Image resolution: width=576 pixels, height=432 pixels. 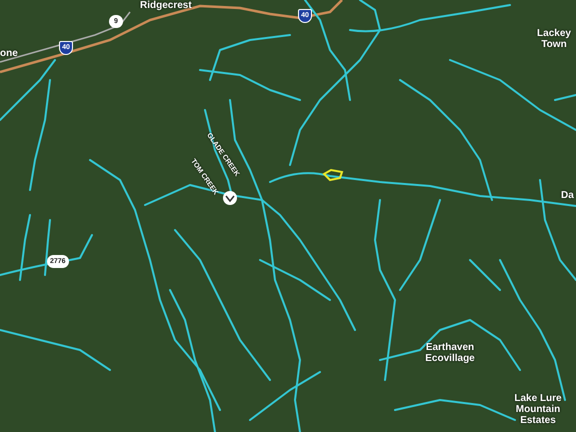 What do you see at coordinates (538, 409) in the screenshot?
I see `place-label: Lake Lure Mountain Estates` at bounding box center [538, 409].